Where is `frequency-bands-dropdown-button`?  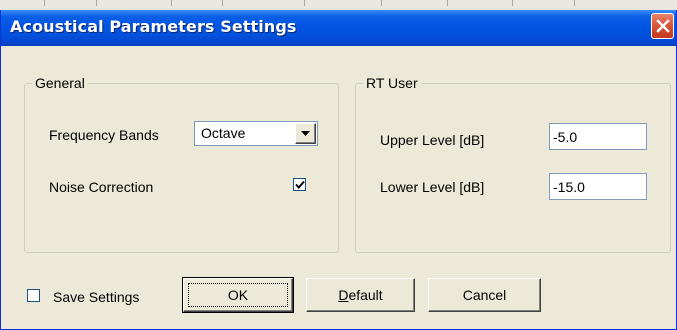 frequency-bands-dropdown-button is located at coordinates (305, 133).